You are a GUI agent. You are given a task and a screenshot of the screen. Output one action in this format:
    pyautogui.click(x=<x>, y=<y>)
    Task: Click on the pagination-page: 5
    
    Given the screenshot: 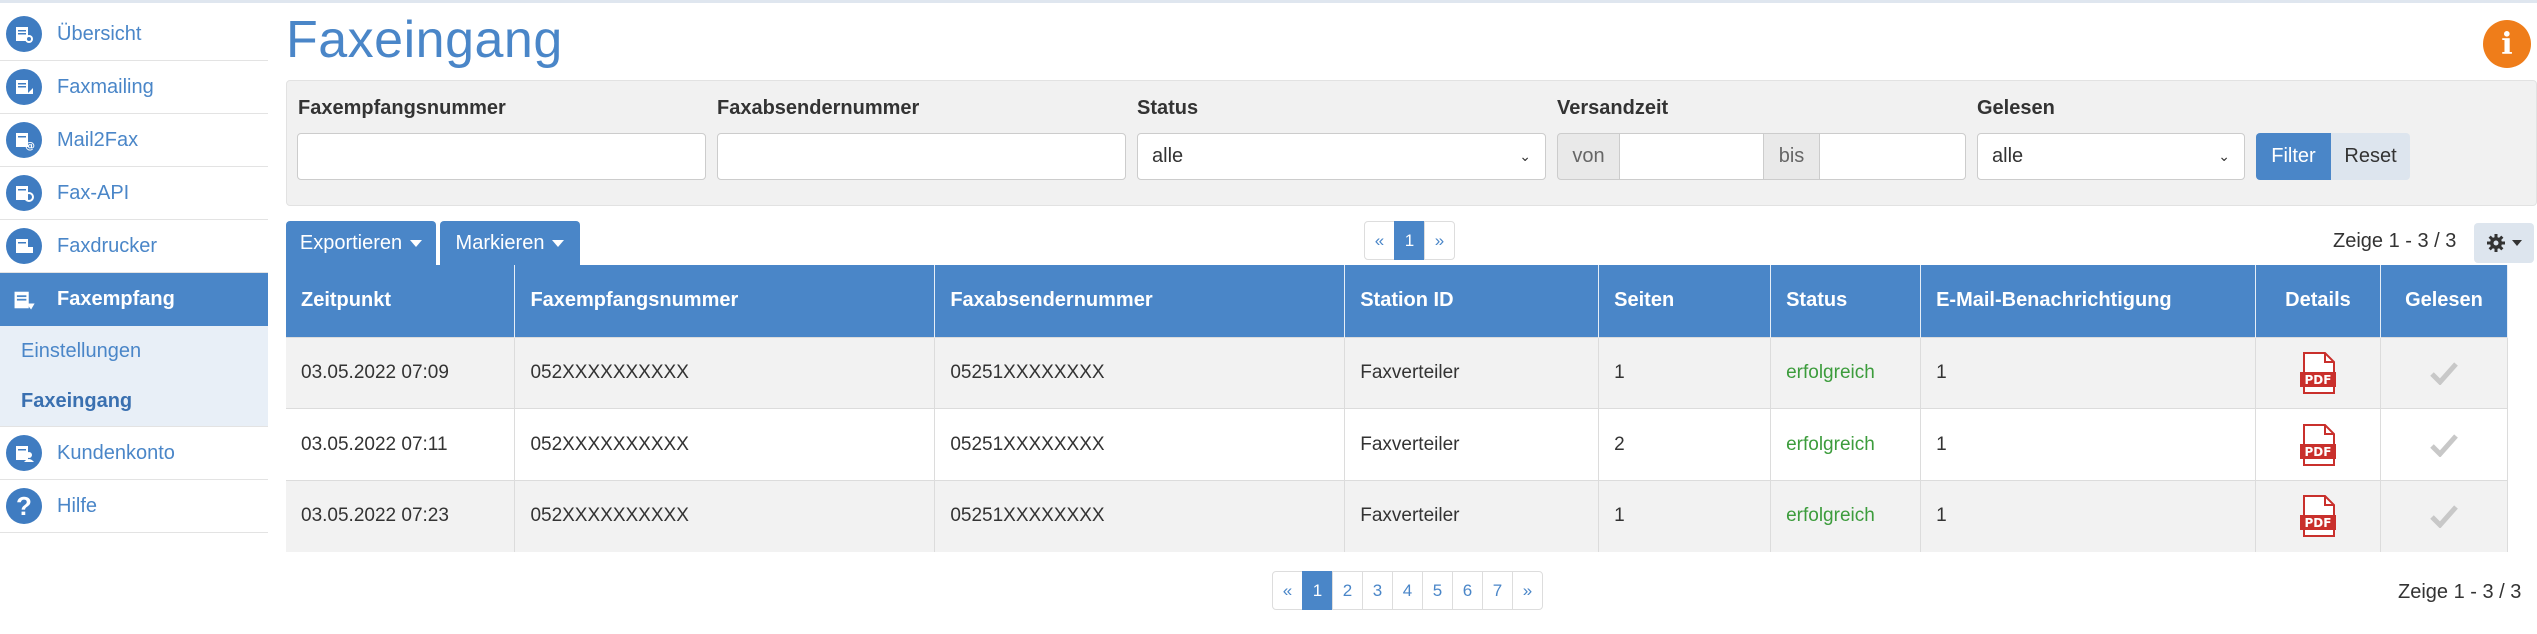 What is the action you would take?
    pyautogui.click(x=1437, y=590)
    